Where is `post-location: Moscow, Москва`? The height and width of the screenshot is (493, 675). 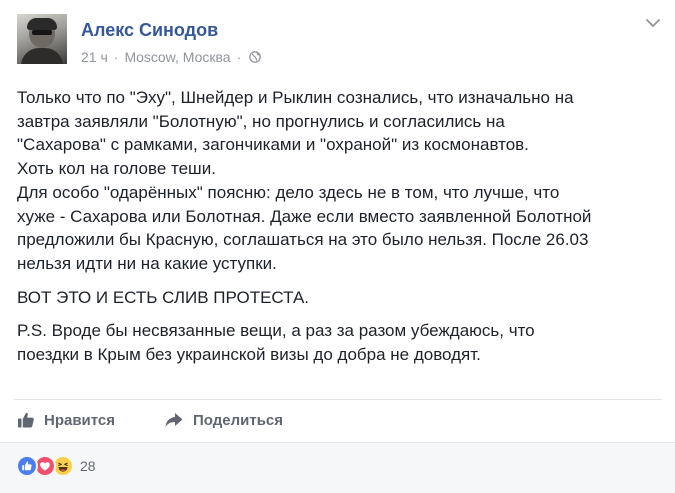 post-location: Moscow, Москва is located at coordinates (177, 57).